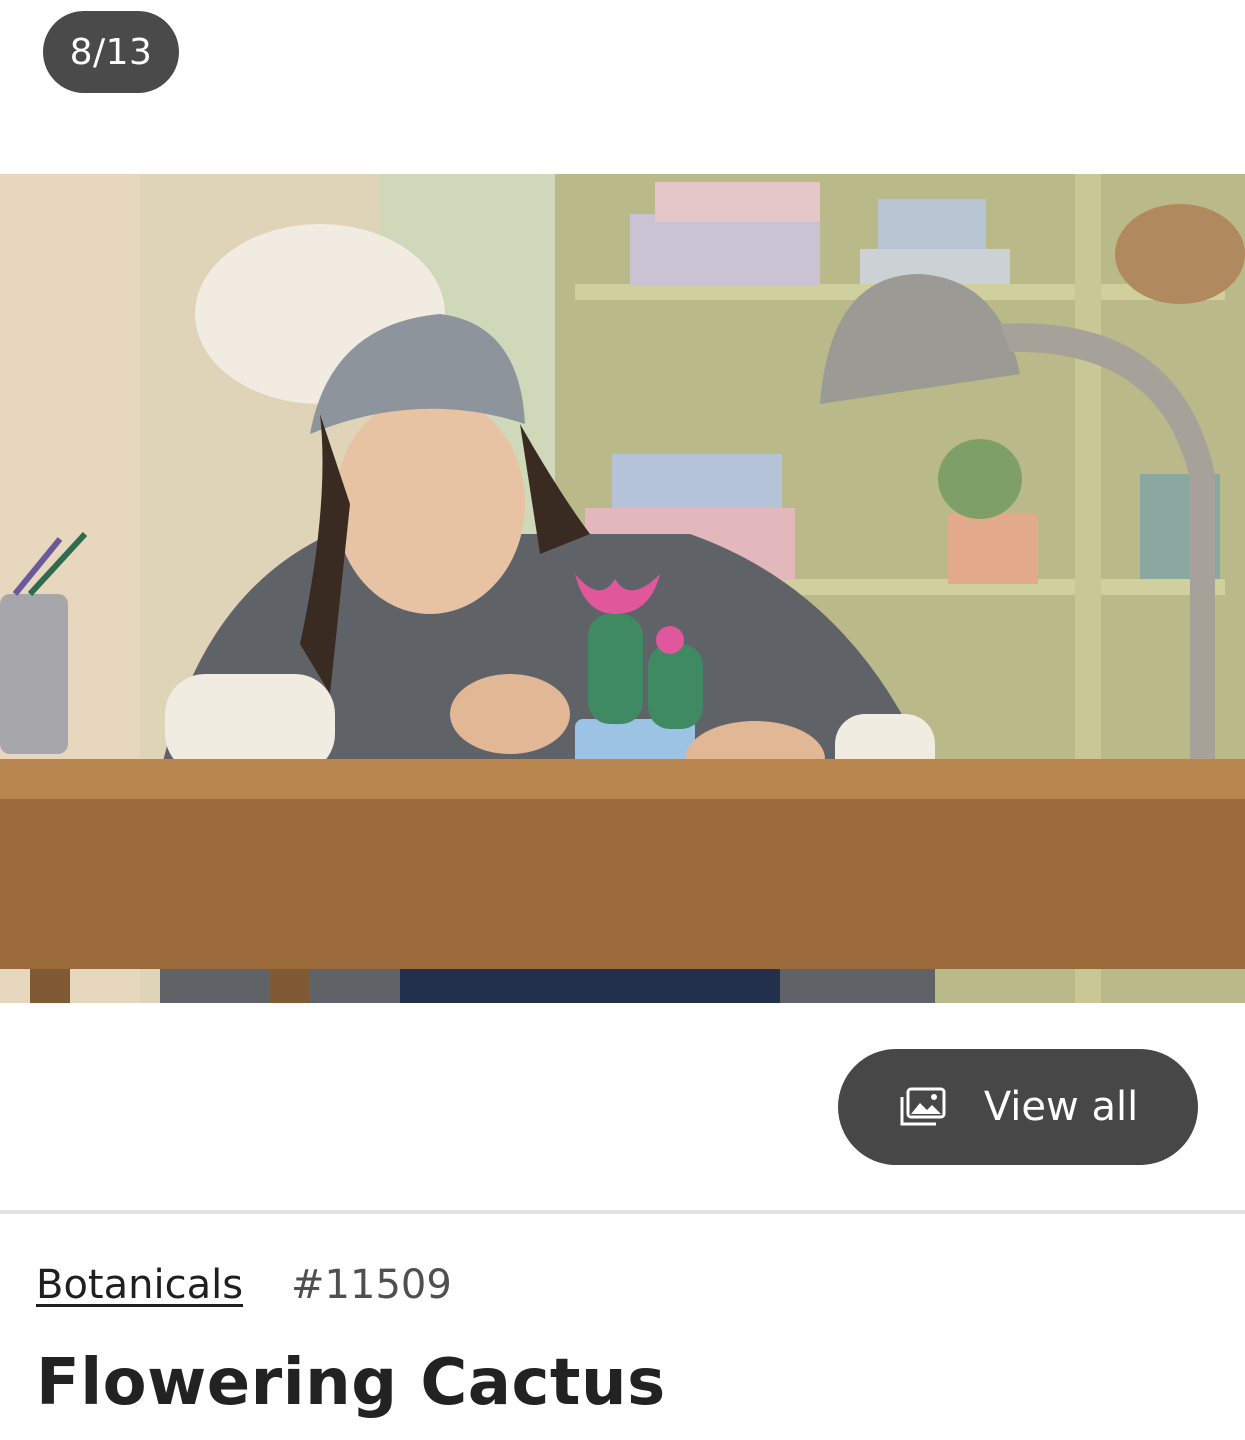  What do you see at coordinates (111, 52) in the screenshot?
I see `image-counter: 8/13` at bounding box center [111, 52].